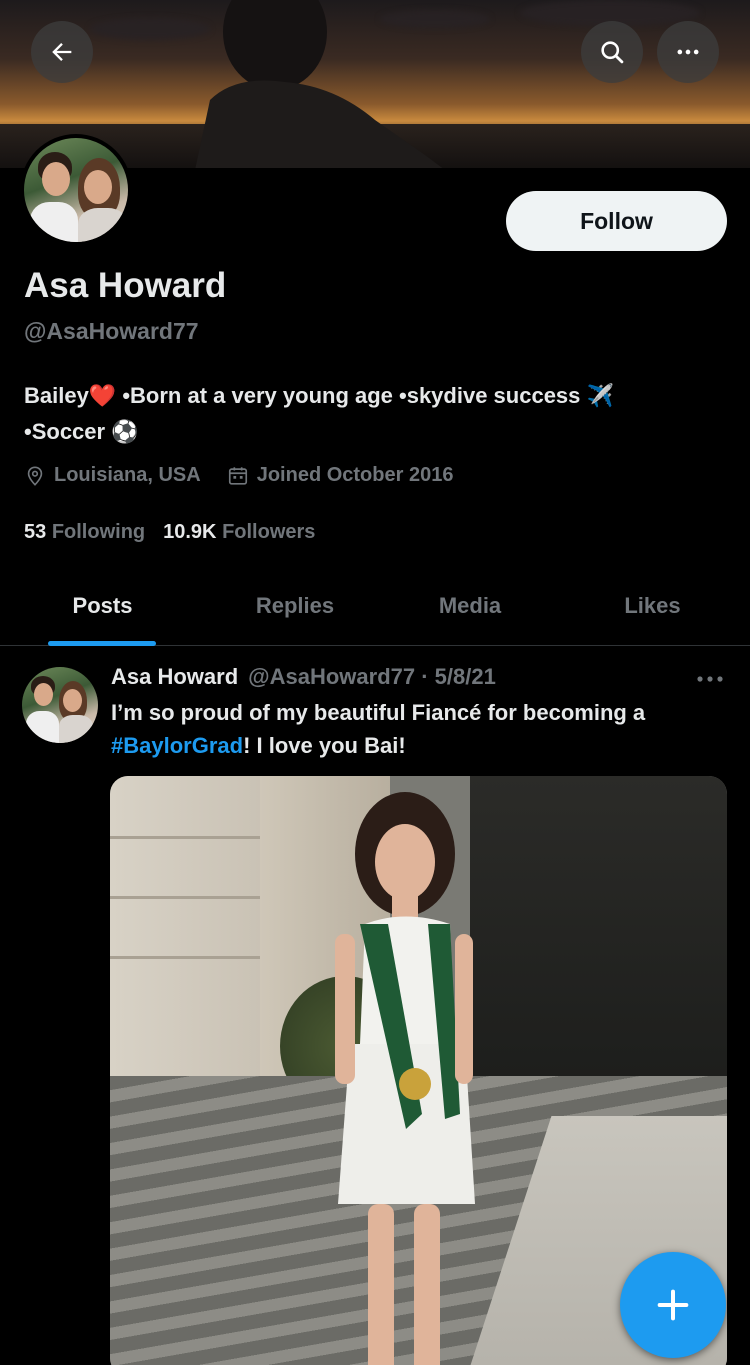 The height and width of the screenshot is (1365, 750). I want to click on profile-avatar, so click(76, 190).